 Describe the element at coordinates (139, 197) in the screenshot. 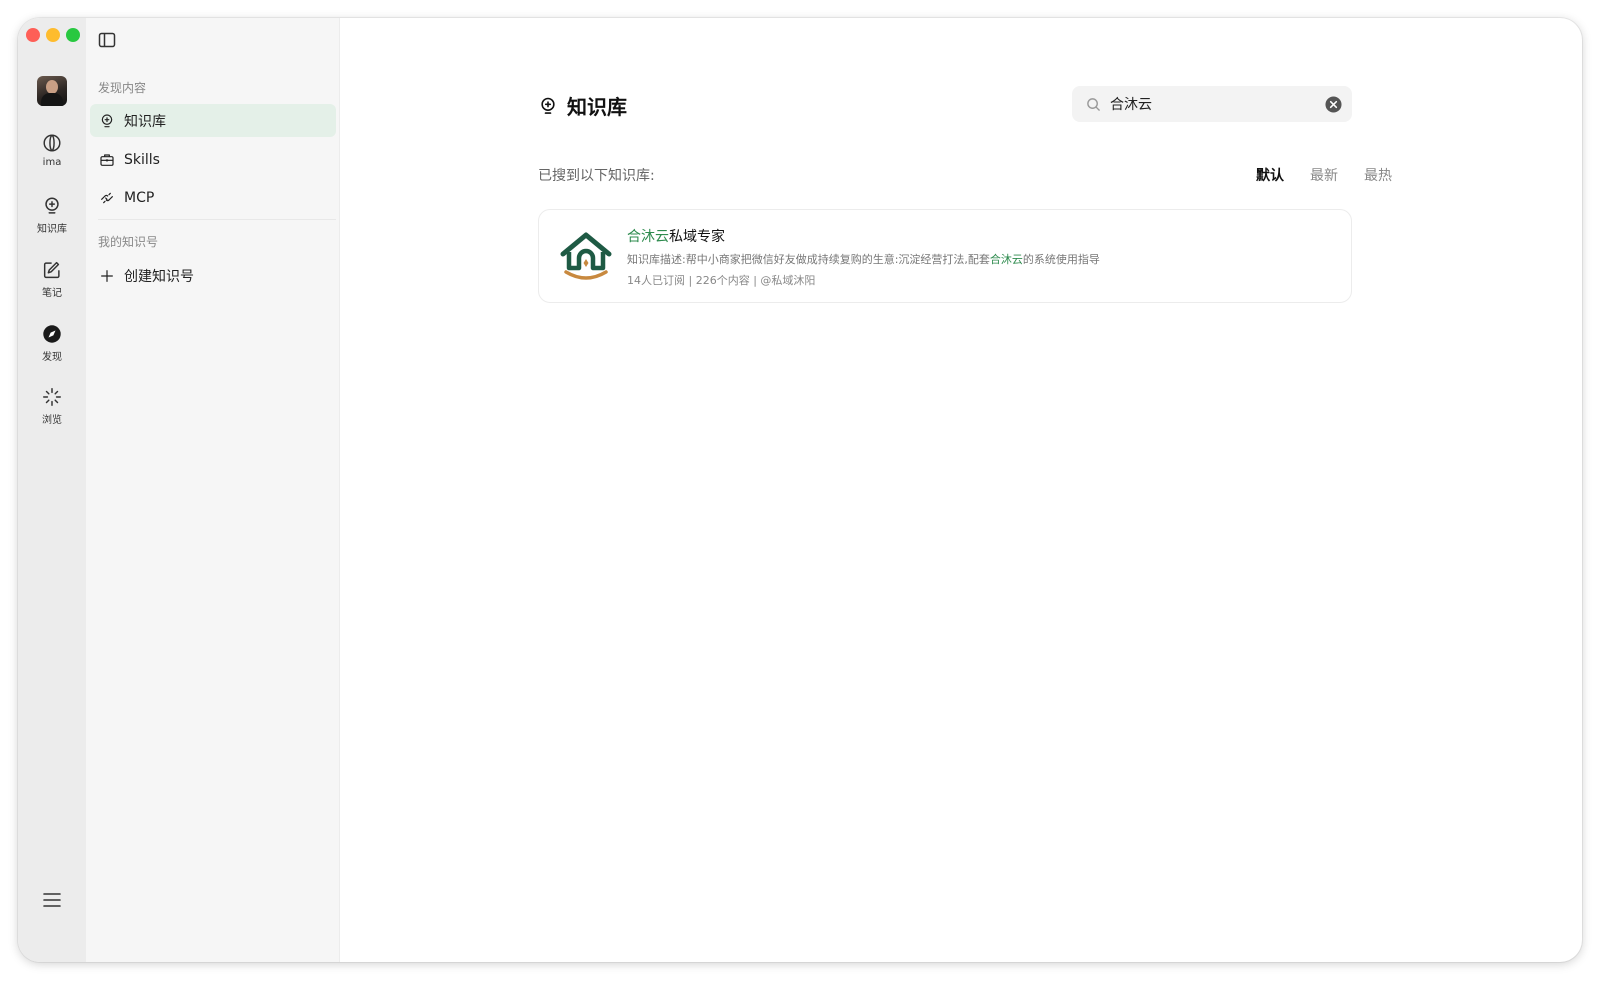

I see `sidebar-item-label: MCP` at that location.